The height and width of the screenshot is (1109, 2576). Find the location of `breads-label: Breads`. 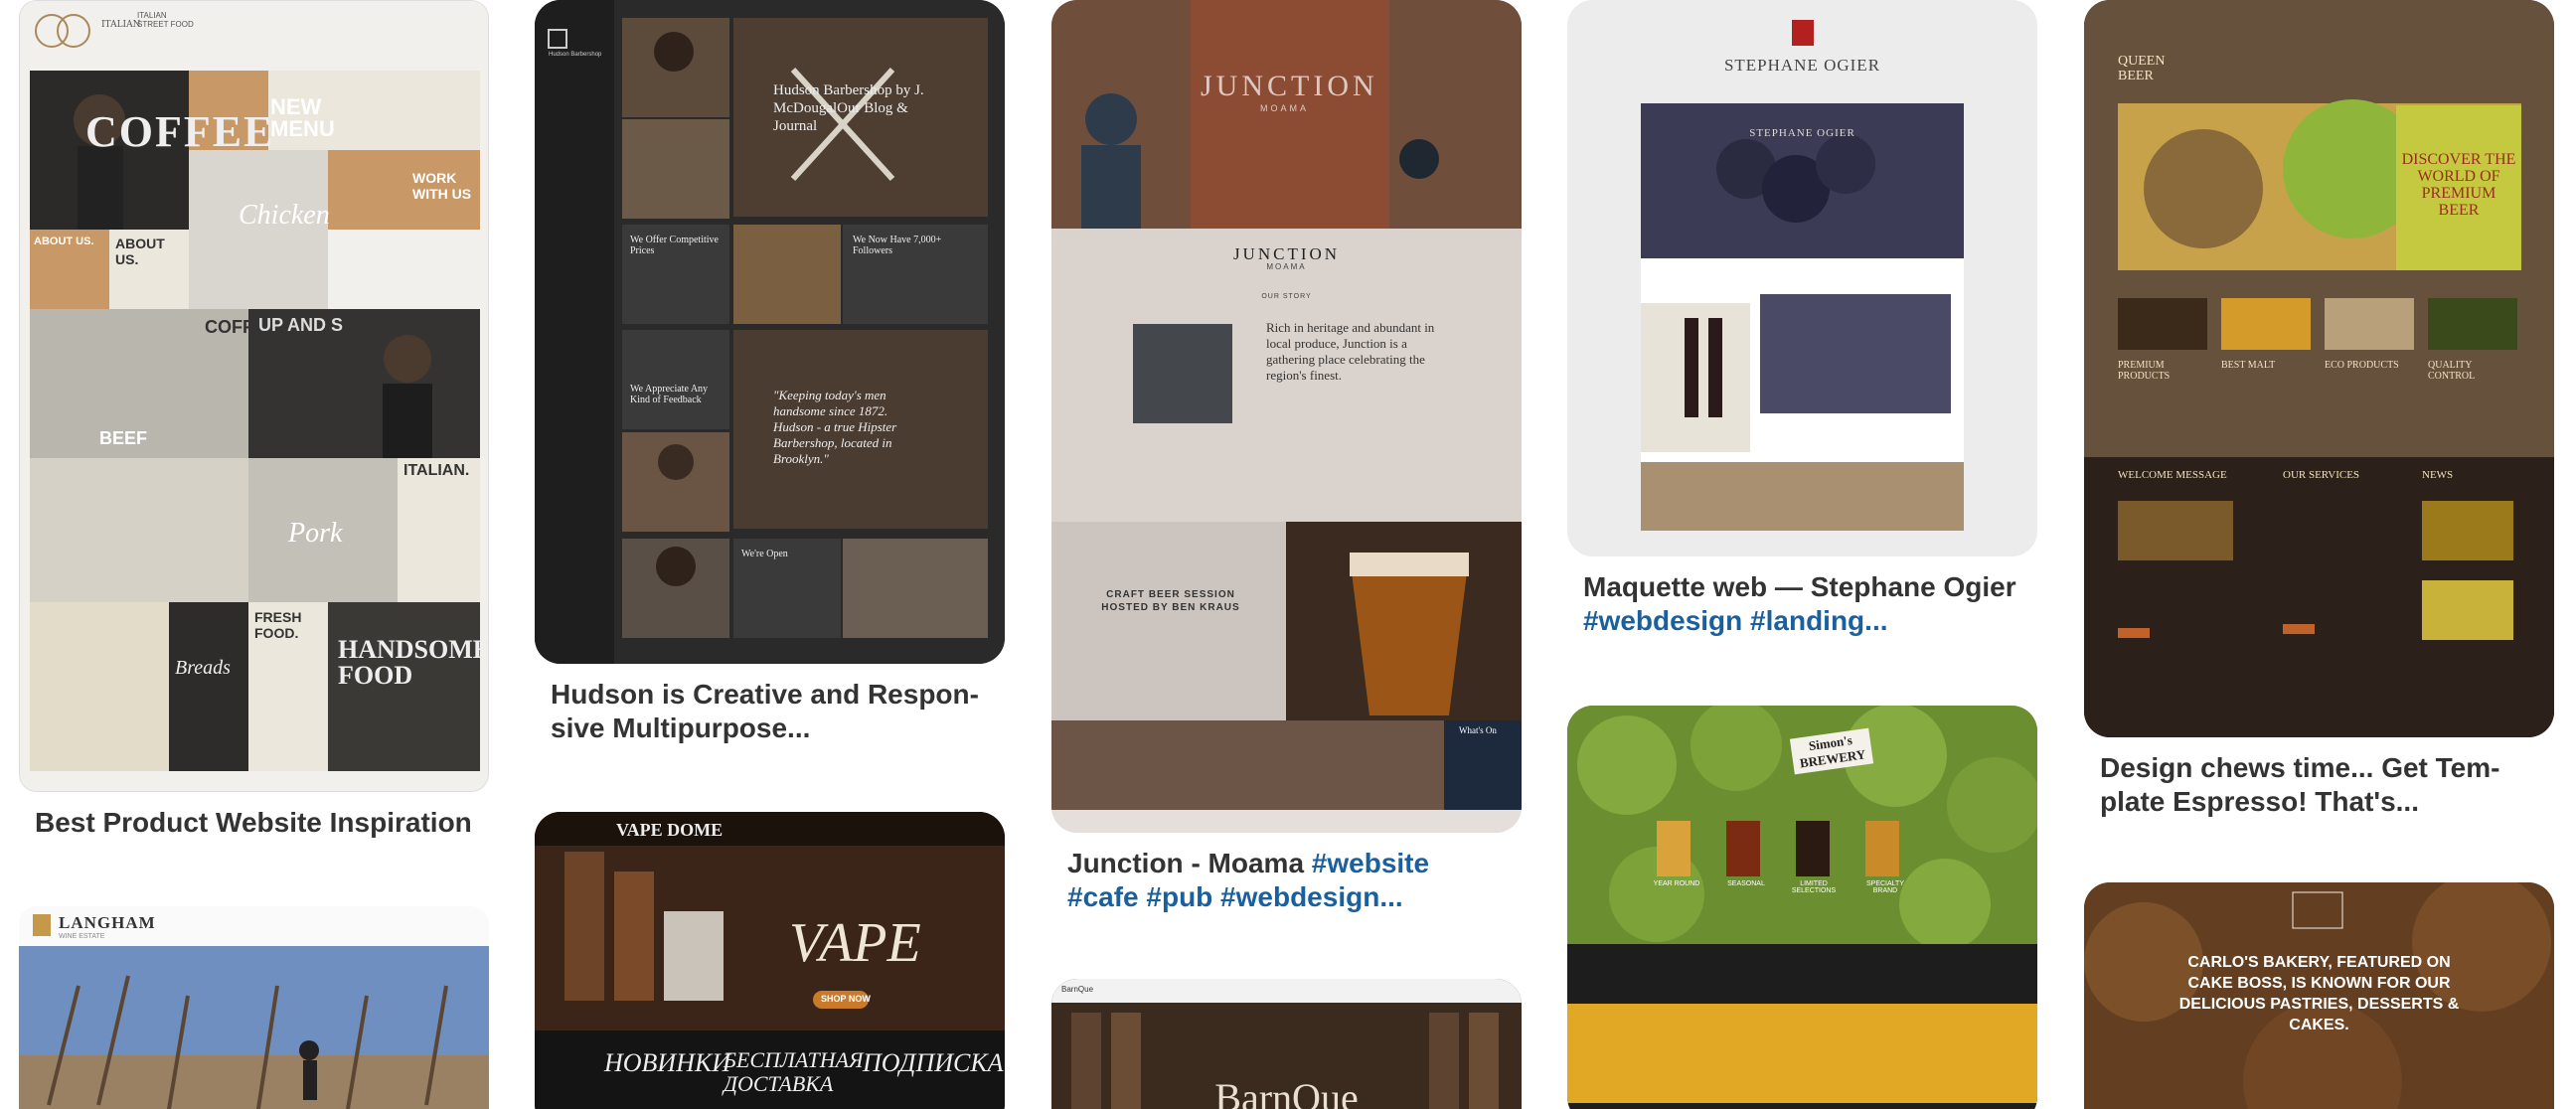

breads-label: Breads is located at coordinates (203, 668).